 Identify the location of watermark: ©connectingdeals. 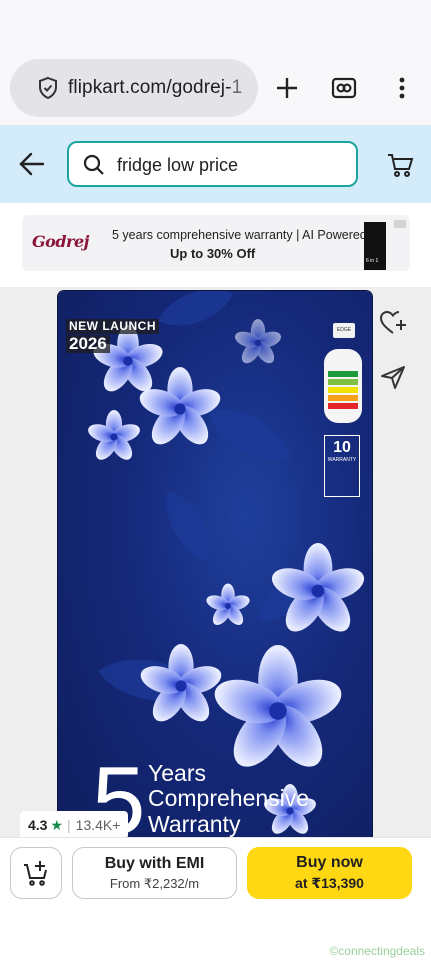
(377, 951).